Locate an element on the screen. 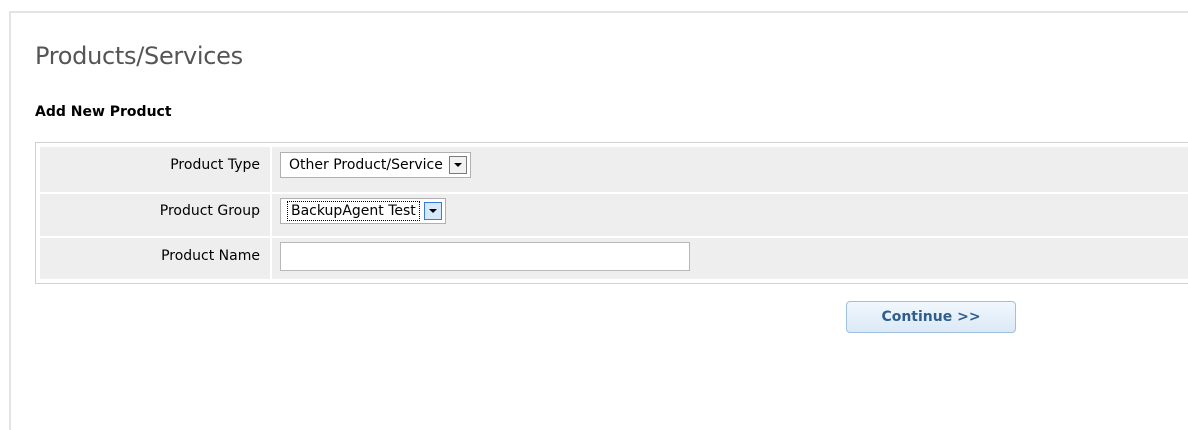  product-type-value: Other Product/Service is located at coordinates (366, 165).